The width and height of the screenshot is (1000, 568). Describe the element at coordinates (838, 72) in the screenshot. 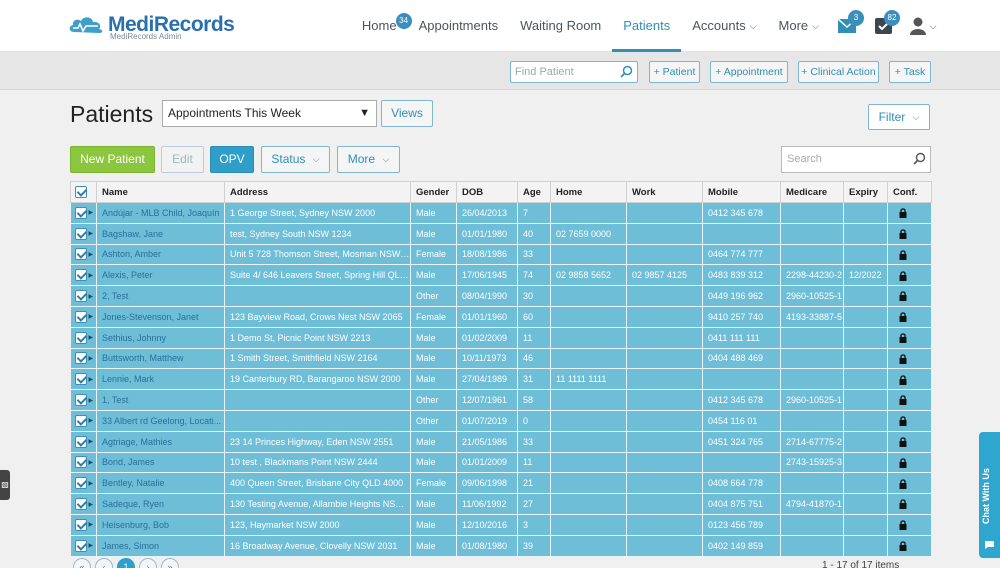

I see `add-clinical-action-button: + Clinical Action` at that location.